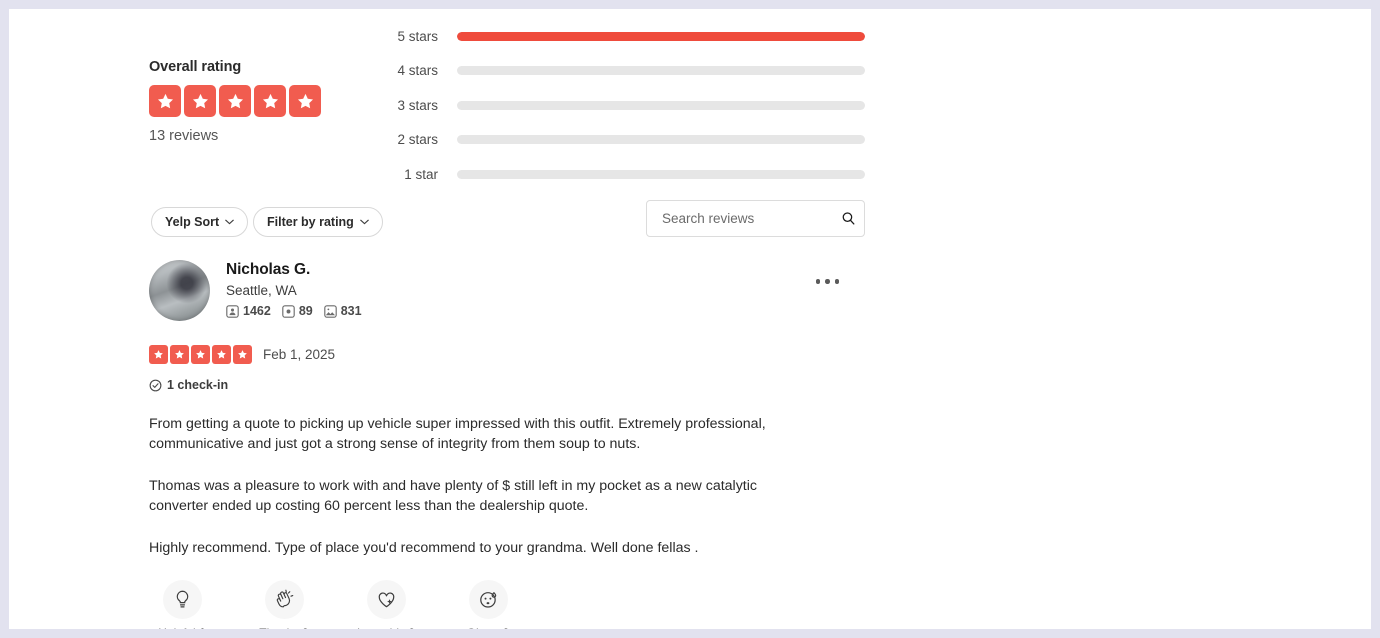 This screenshot has width=1380, height=638. I want to click on histogram-label: 3 stars, so click(417, 105).